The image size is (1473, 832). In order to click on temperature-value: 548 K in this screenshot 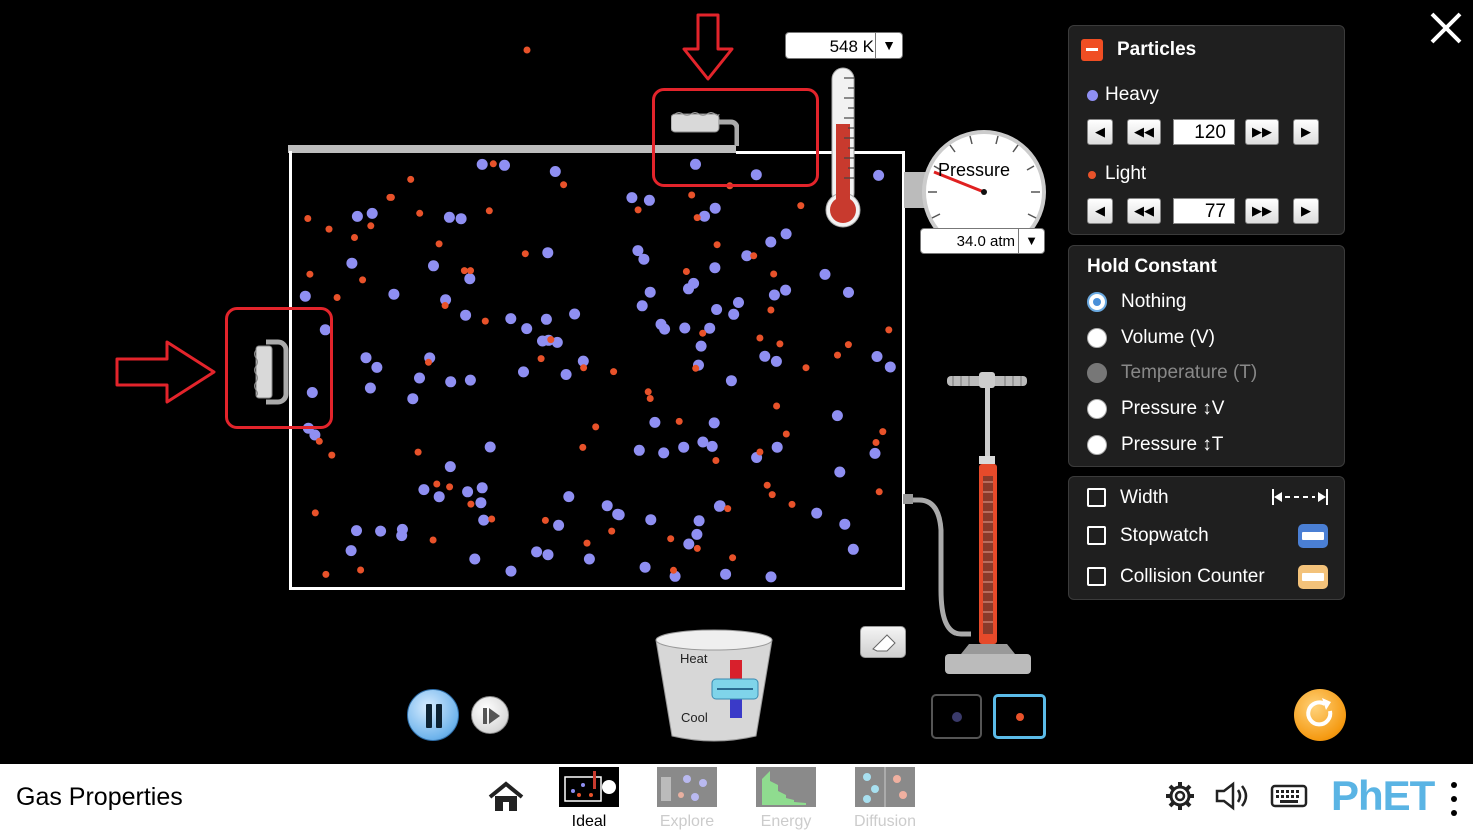, I will do `click(851, 46)`.